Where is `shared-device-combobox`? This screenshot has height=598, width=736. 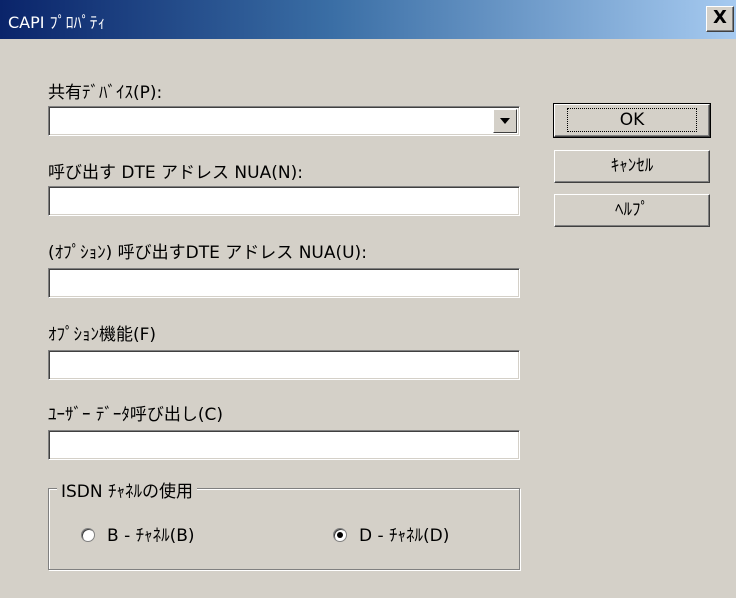 shared-device-combobox is located at coordinates (284, 121).